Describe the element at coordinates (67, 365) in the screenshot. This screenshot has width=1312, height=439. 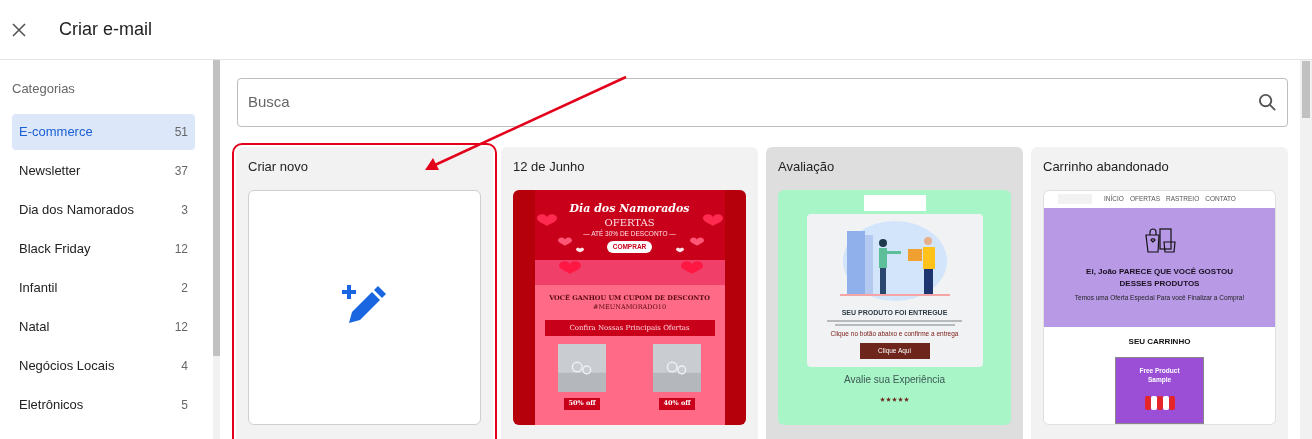
I see `category-label: Negócios Locais` at that location.